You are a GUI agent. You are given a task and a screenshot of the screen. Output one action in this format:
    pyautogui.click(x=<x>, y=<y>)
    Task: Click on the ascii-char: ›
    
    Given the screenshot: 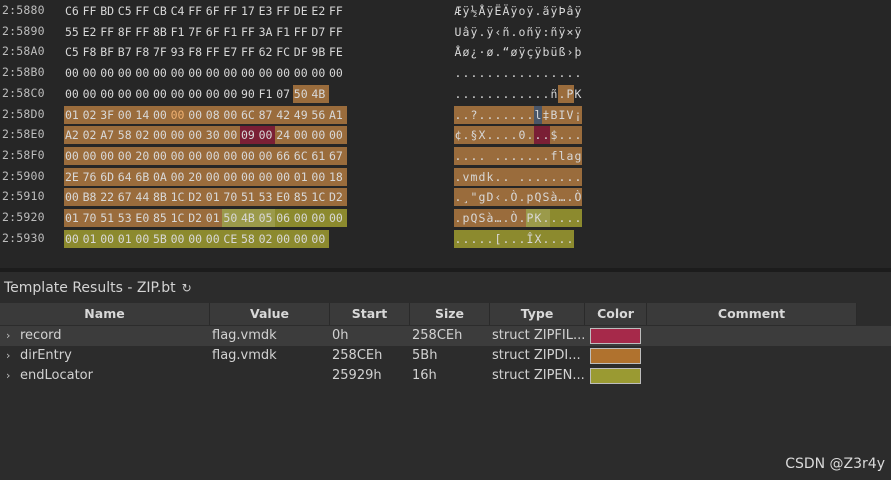 What is the action you would take?
    pyautogui.click(x=570, y=52)
    